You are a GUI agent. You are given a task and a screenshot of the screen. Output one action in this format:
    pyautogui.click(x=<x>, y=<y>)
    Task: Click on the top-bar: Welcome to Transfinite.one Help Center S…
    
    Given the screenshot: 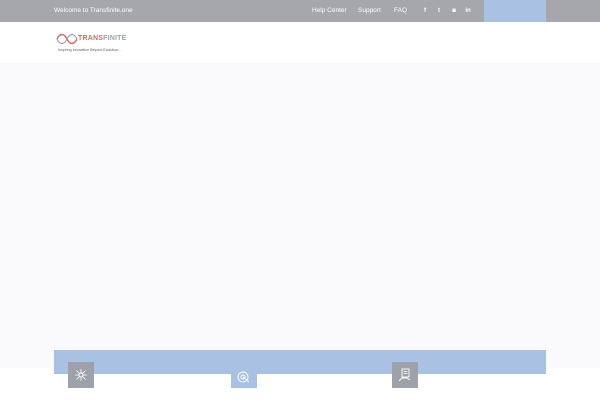 What is the action you would take?
    pyautogui.click(x=300, y=11)
    